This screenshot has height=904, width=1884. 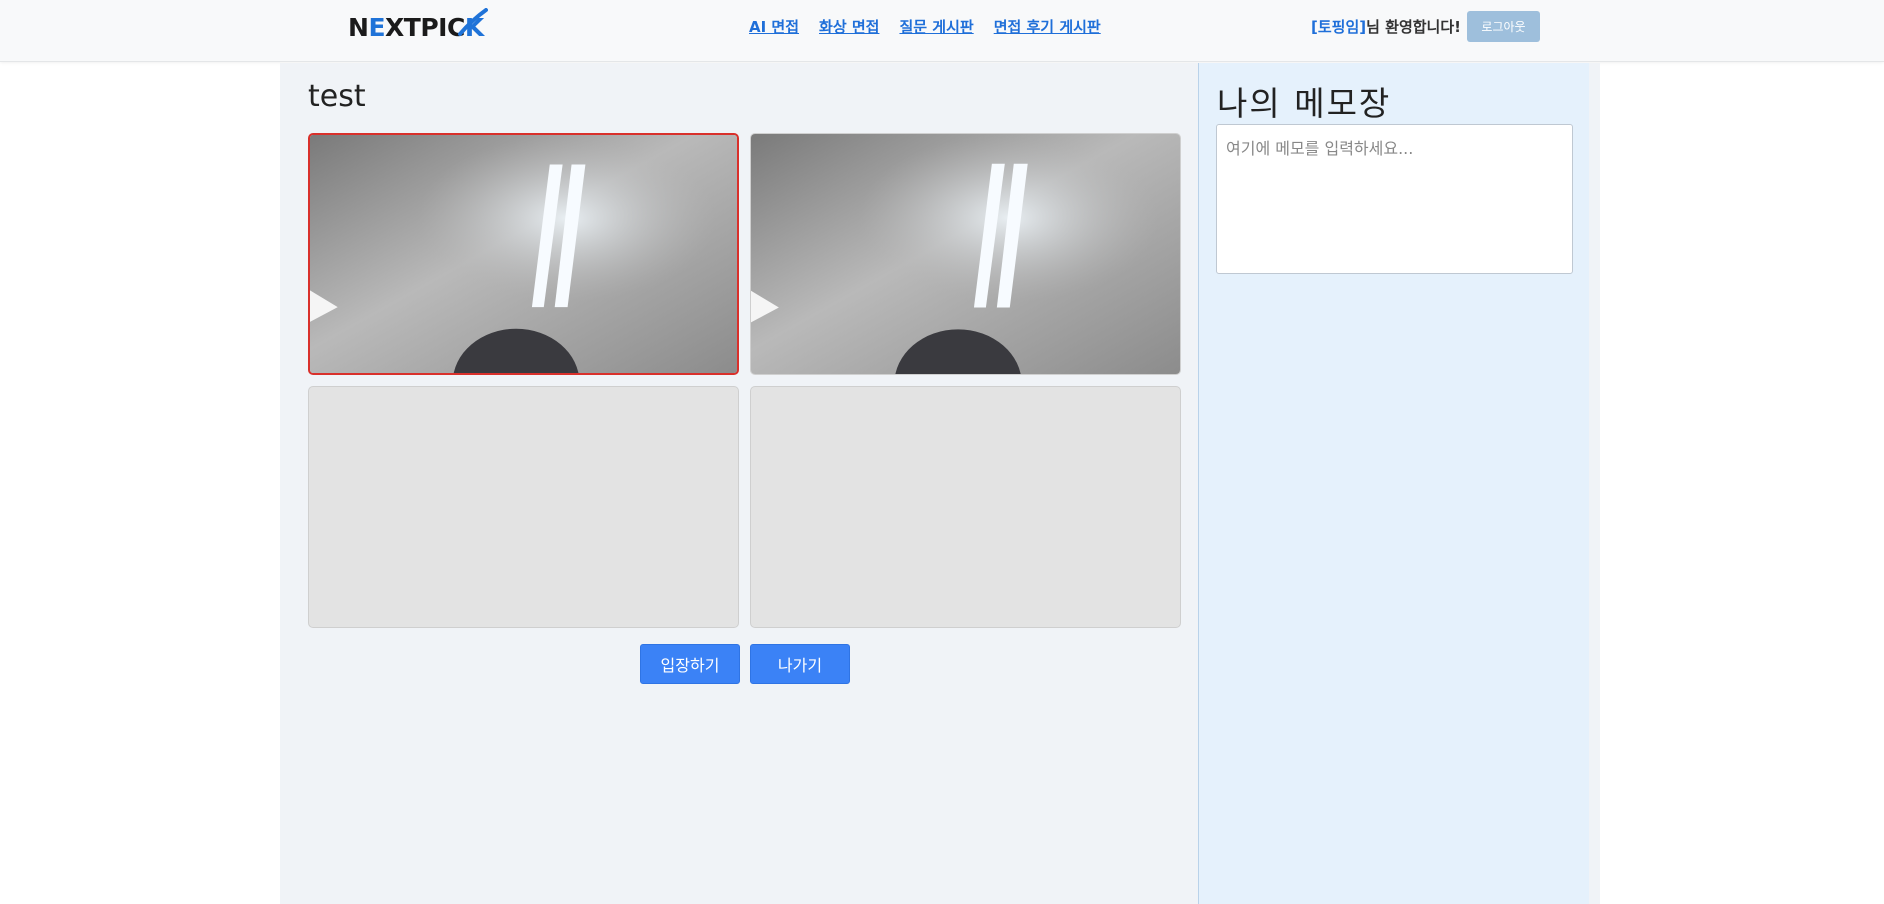 I want to click on nextpick-logo: N E XTPI C K, so click(x=418, y=26).